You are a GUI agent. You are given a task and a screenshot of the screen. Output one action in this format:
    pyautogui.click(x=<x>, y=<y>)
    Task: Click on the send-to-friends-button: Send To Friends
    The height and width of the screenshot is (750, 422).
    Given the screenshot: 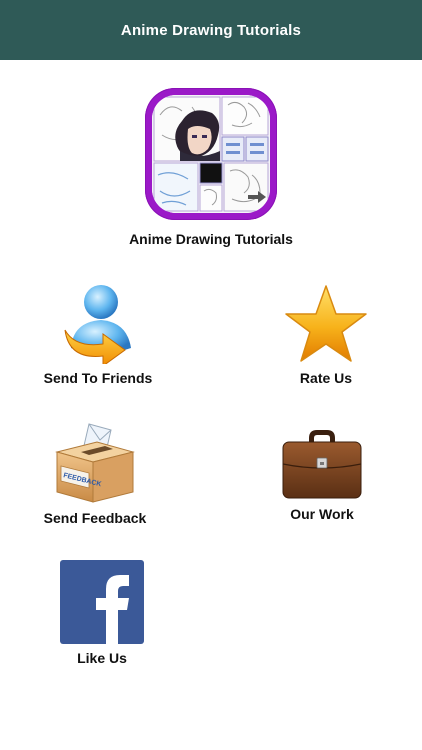 What is the action you would take?
    pyautogui.click(x=98, y=335)
    